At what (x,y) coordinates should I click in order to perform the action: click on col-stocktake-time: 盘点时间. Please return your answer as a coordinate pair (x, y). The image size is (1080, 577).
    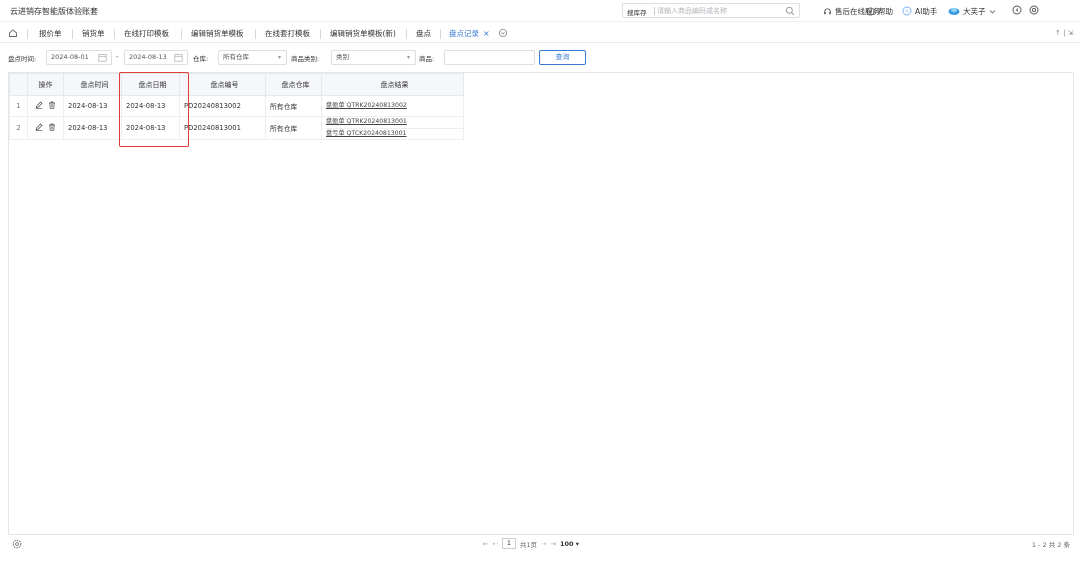
    Looking at the image, I should click on (92, 84).